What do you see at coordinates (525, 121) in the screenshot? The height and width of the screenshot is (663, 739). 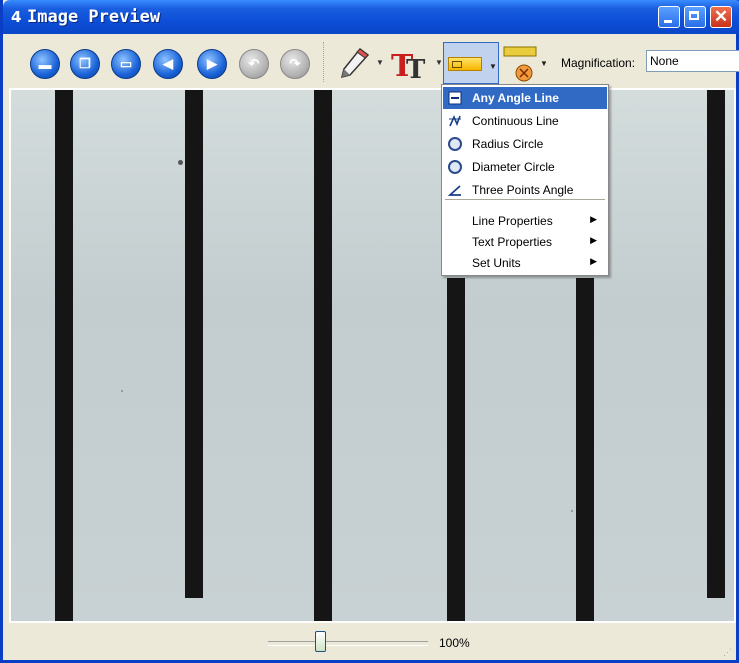 I see `menu-item-continuous-line: Continuous Line` at bounding box center [525, 121].